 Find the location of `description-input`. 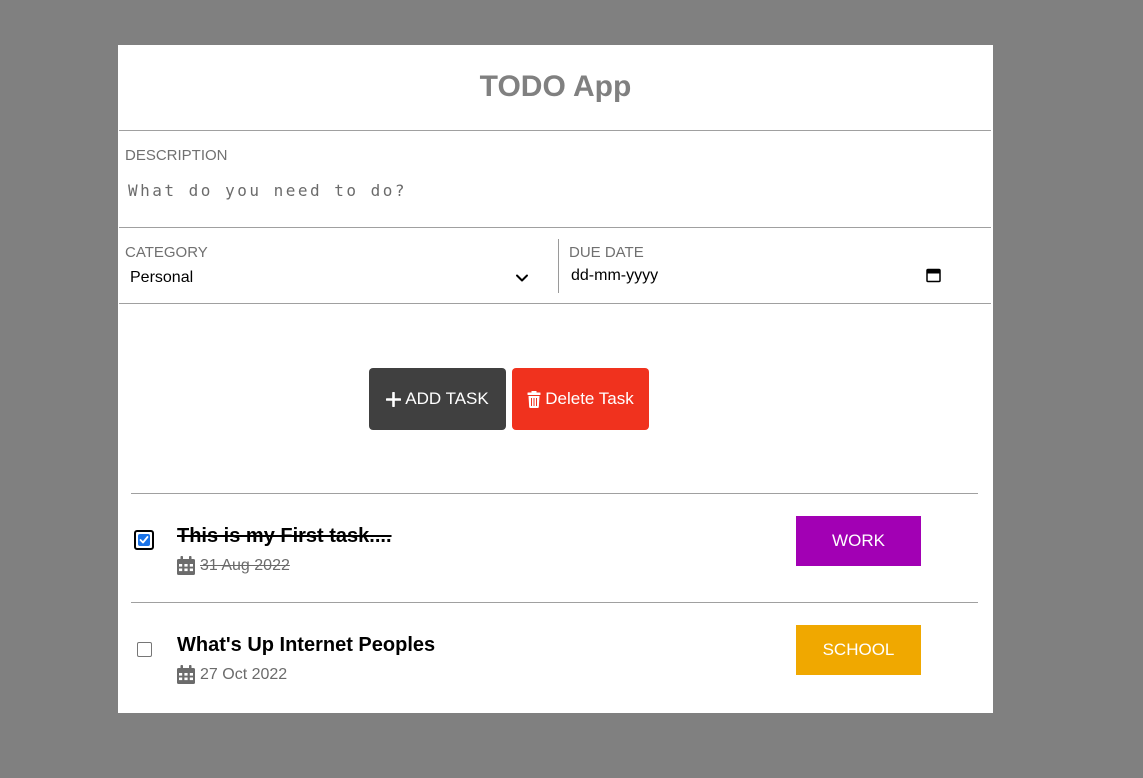

description-input is located at coordinates (558, 190).